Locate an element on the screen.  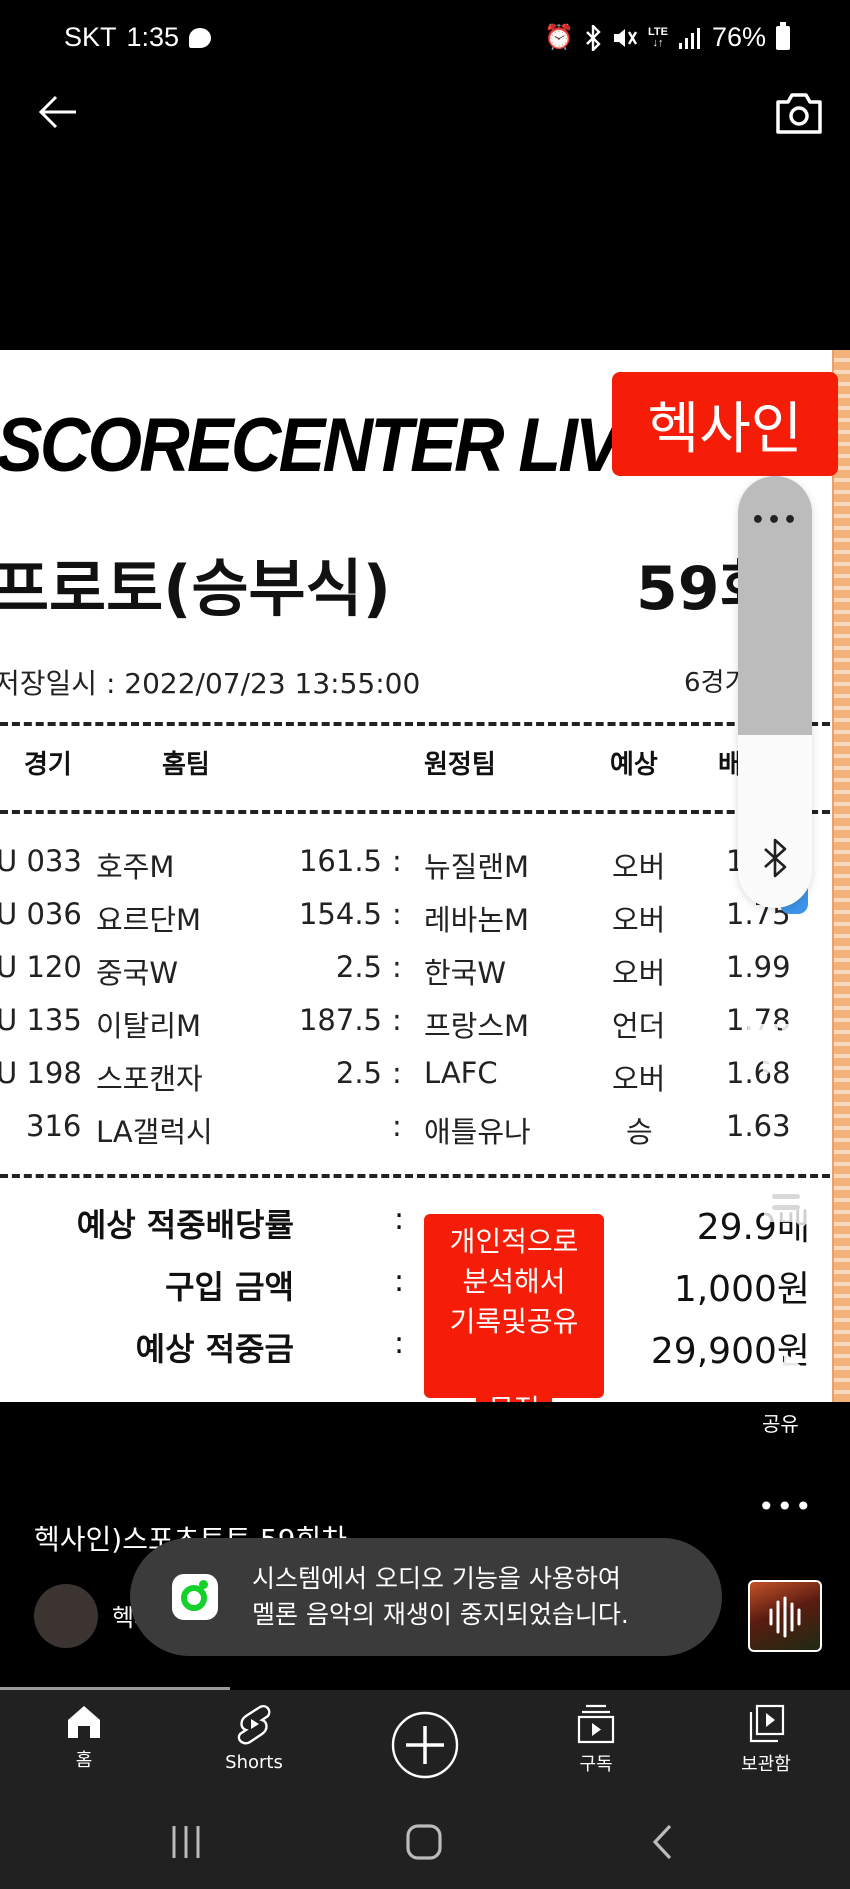
nav-subscriptions: 구독 is located at coordinates (596, 1740).